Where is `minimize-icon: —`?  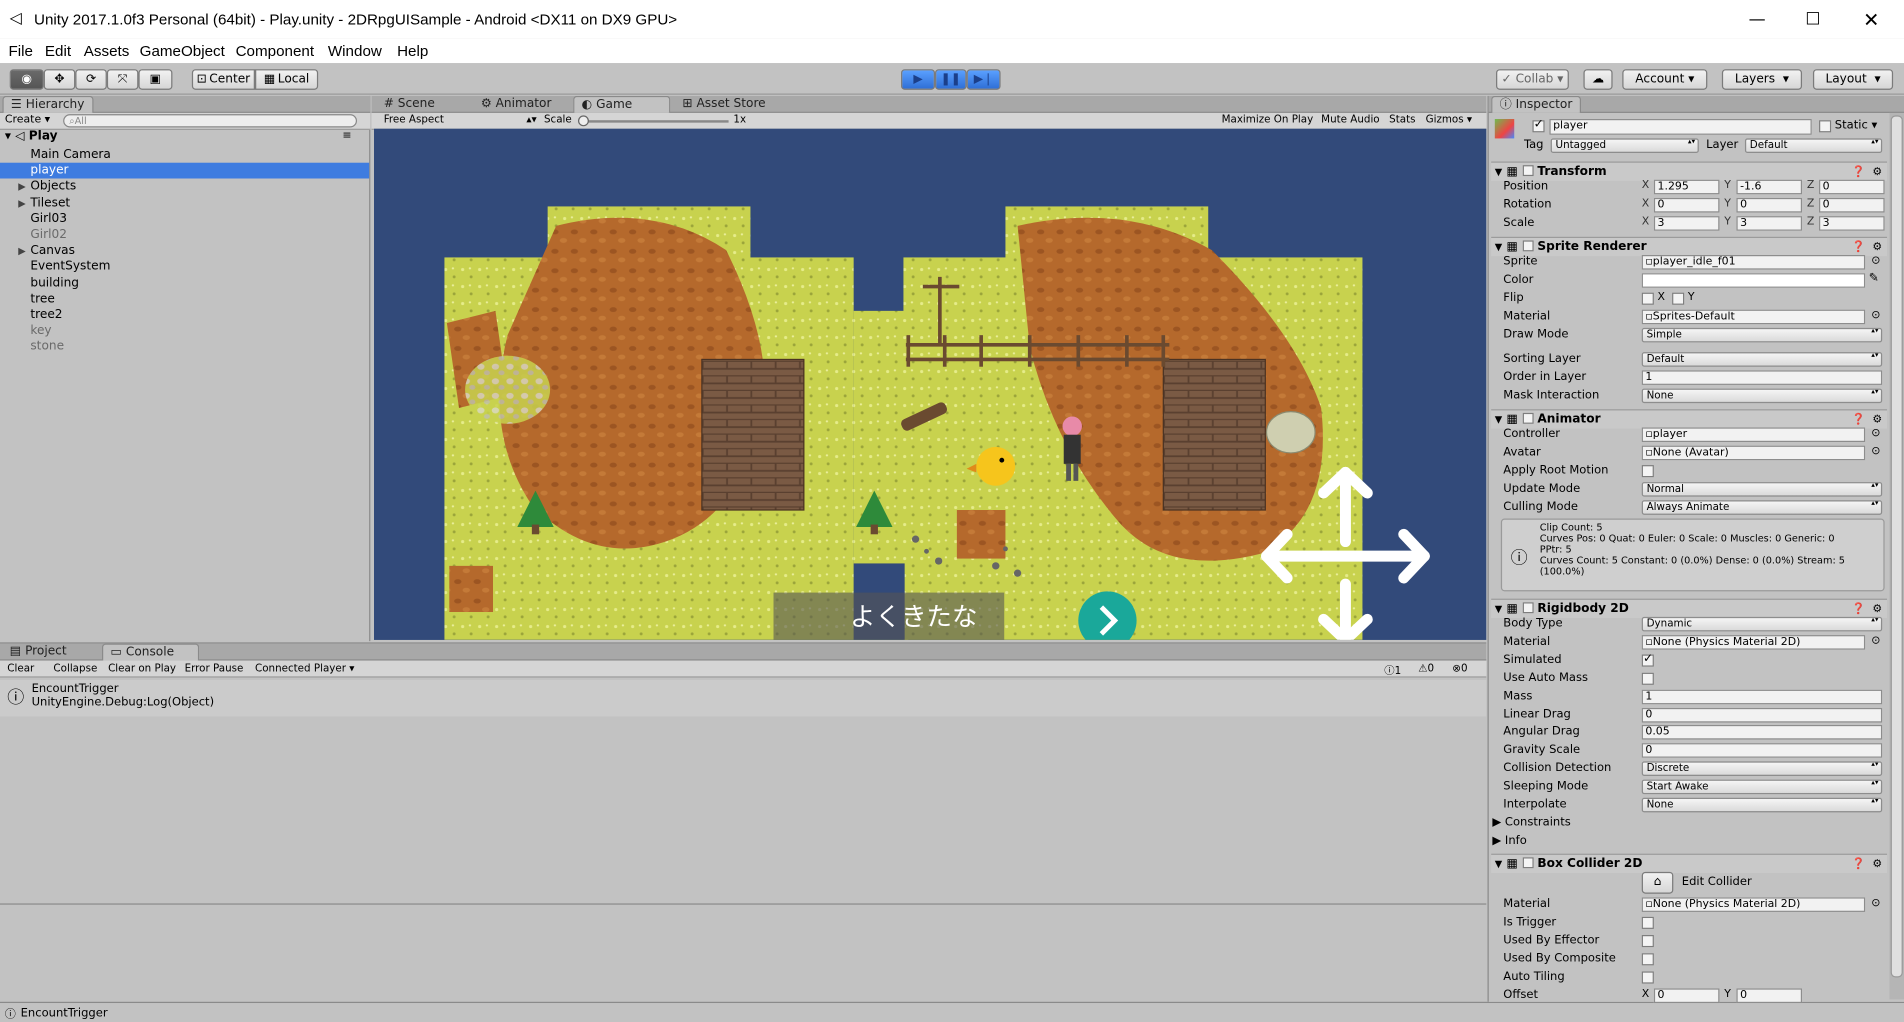
minimize-icon: — is located at coordinates (1757, 19).